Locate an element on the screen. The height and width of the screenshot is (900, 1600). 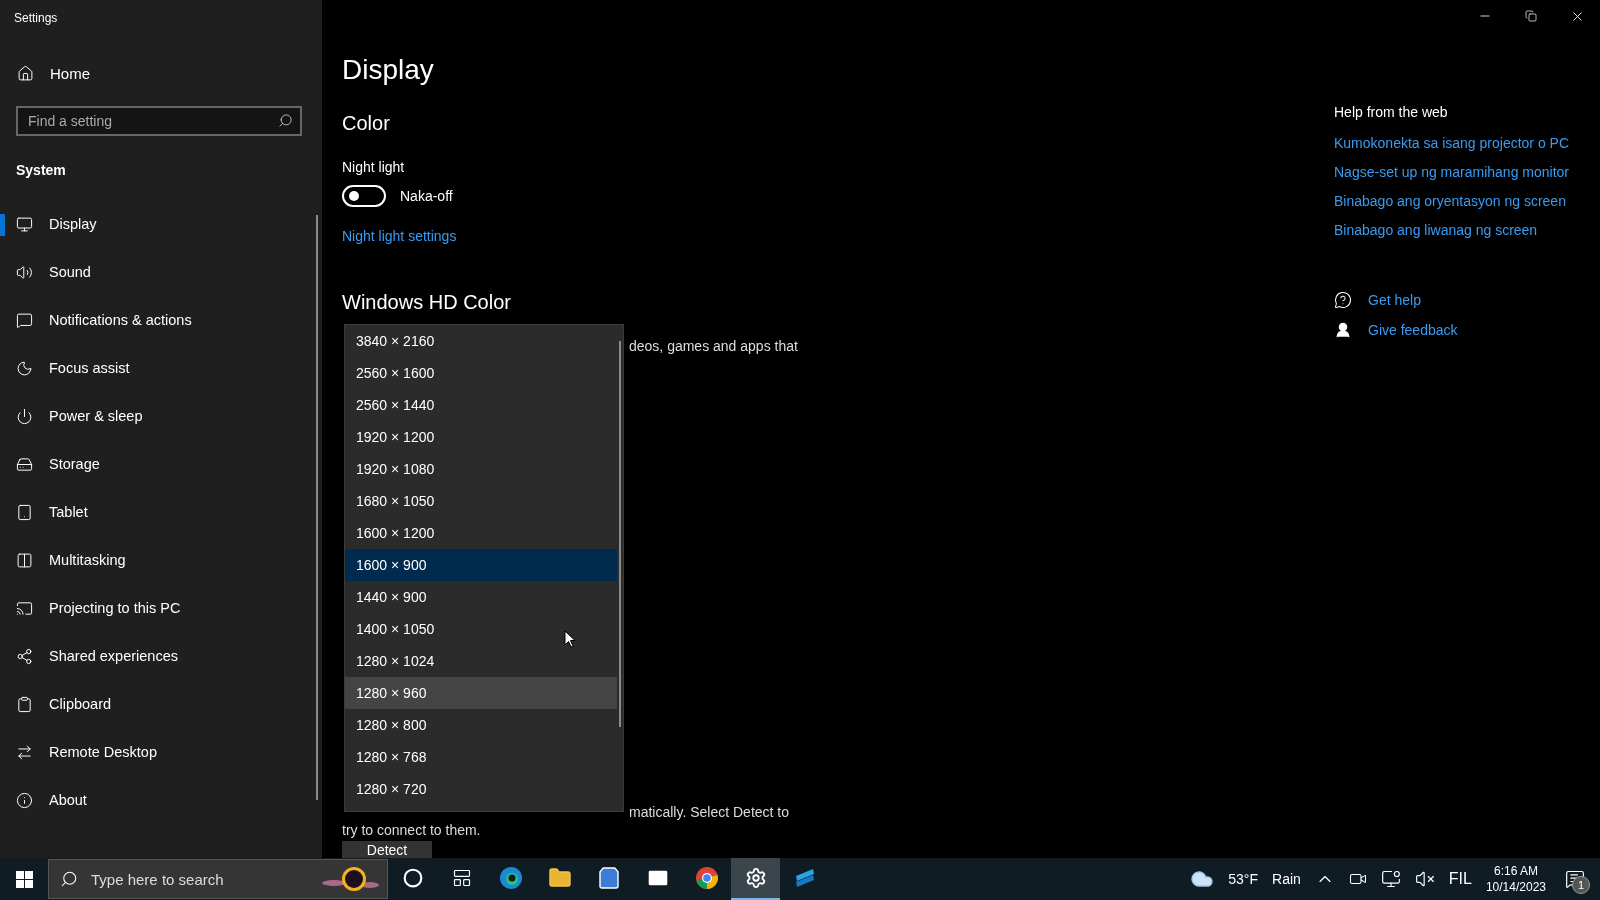
feedback-link: Give feedback is located at coordinates (1413, 330).